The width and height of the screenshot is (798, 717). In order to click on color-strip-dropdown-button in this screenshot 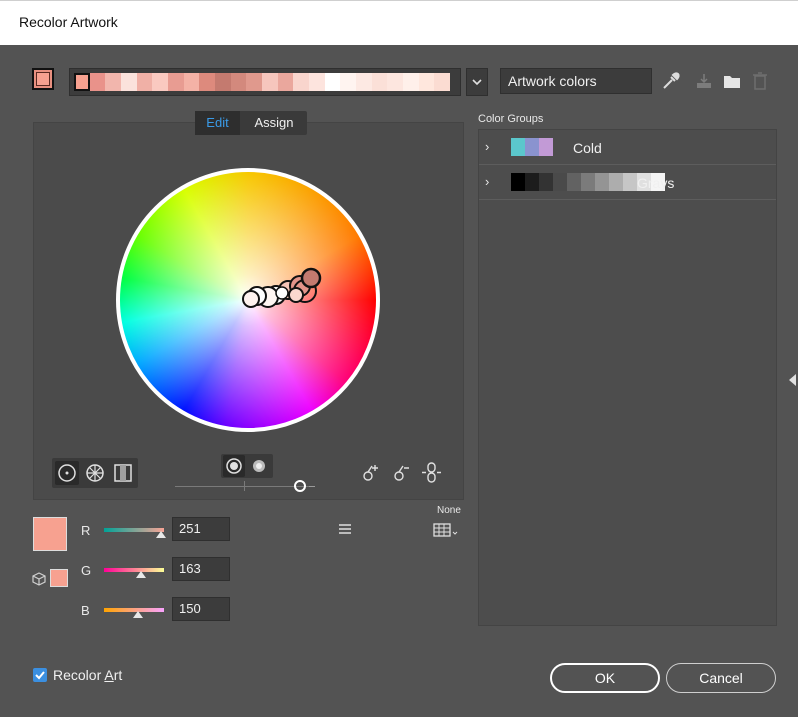, I will do `click(477, 82)`.